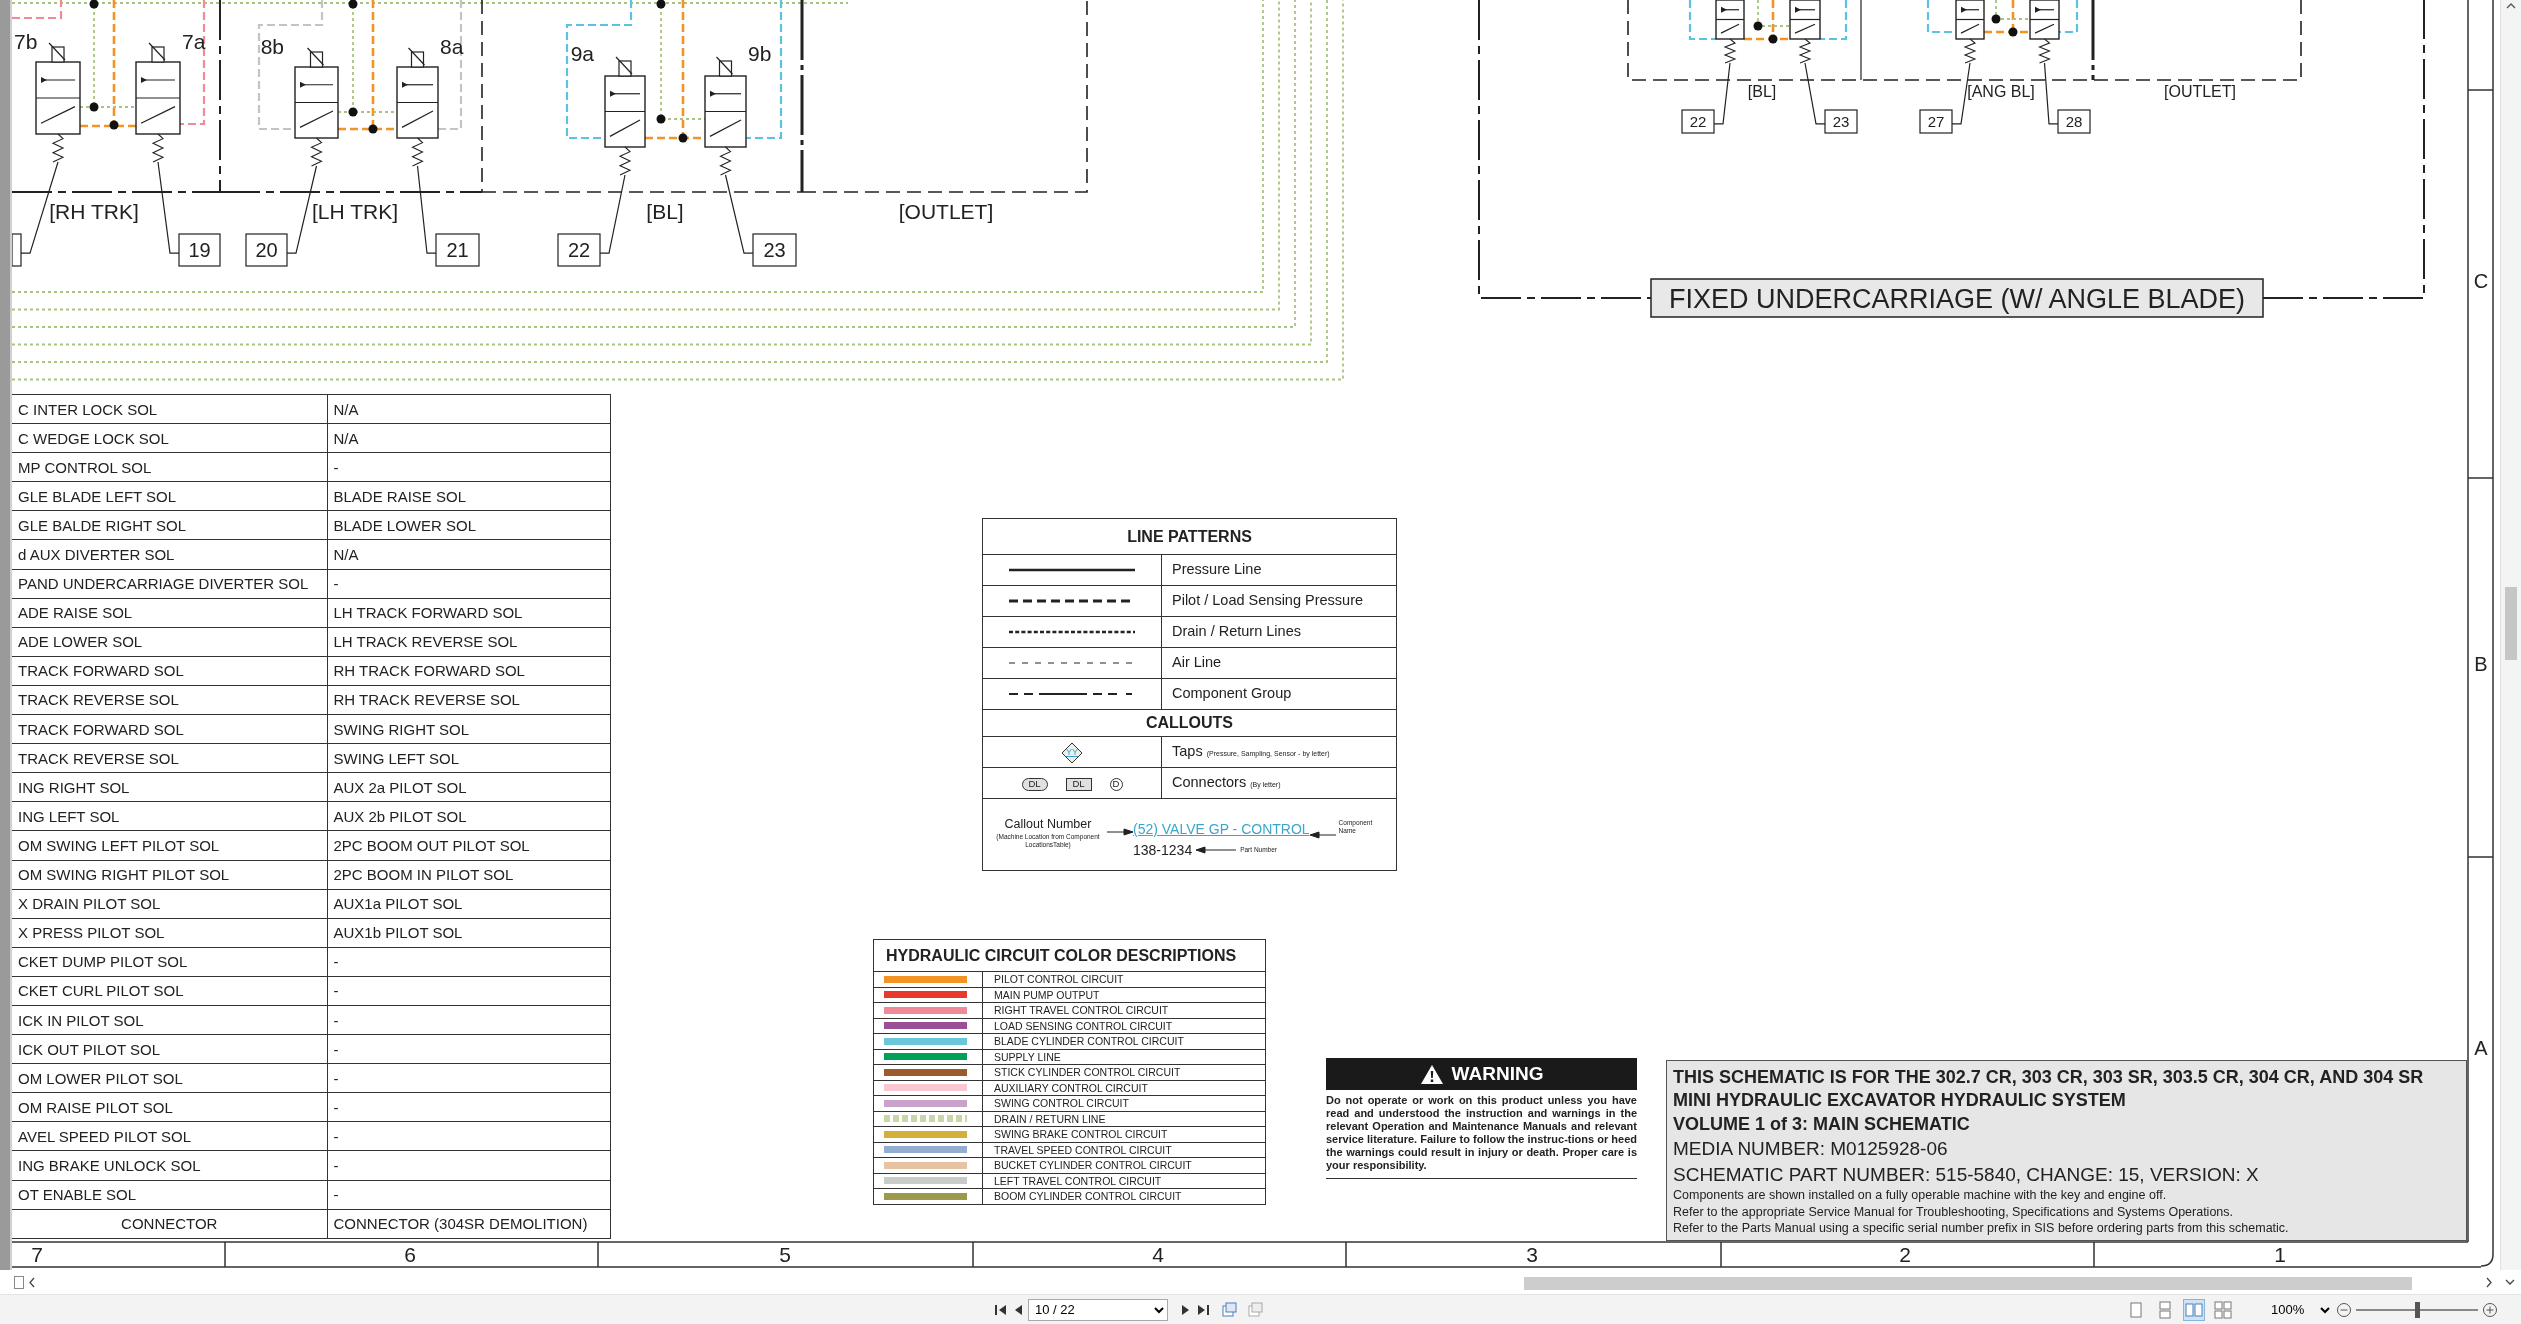 This screenshot has height=1324, width=2521. I want to click on legend-title: HYDRAULIC CIRCUIT COLOR DESCRIPTIONS, so click(1069, 955).